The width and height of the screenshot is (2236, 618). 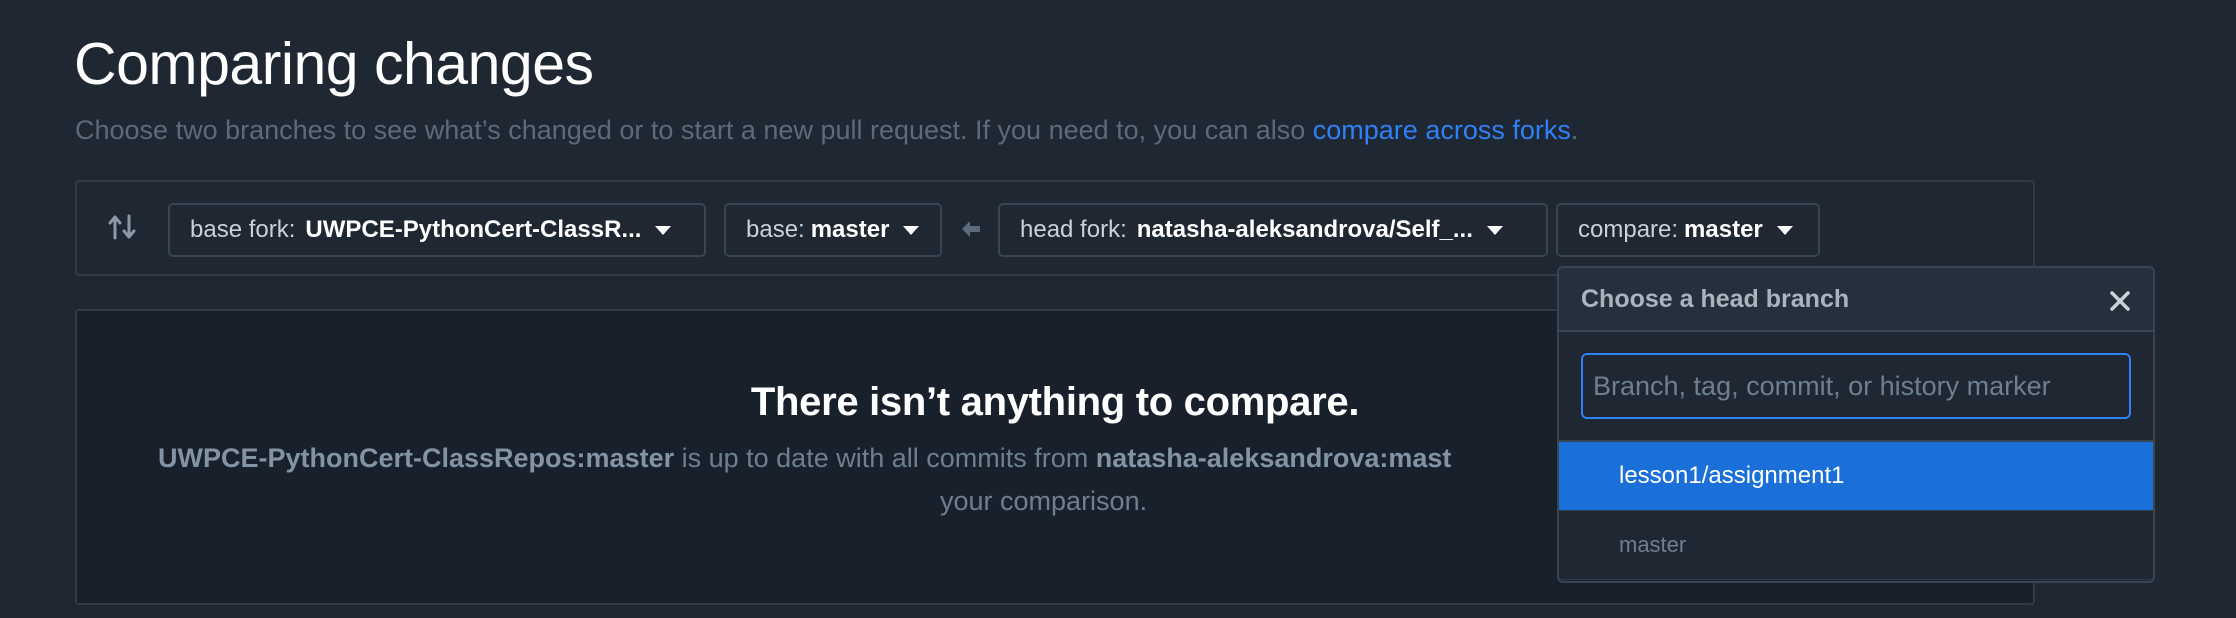 I want to click on compare-branch-label: compare:, so click(x=1628, y=229).